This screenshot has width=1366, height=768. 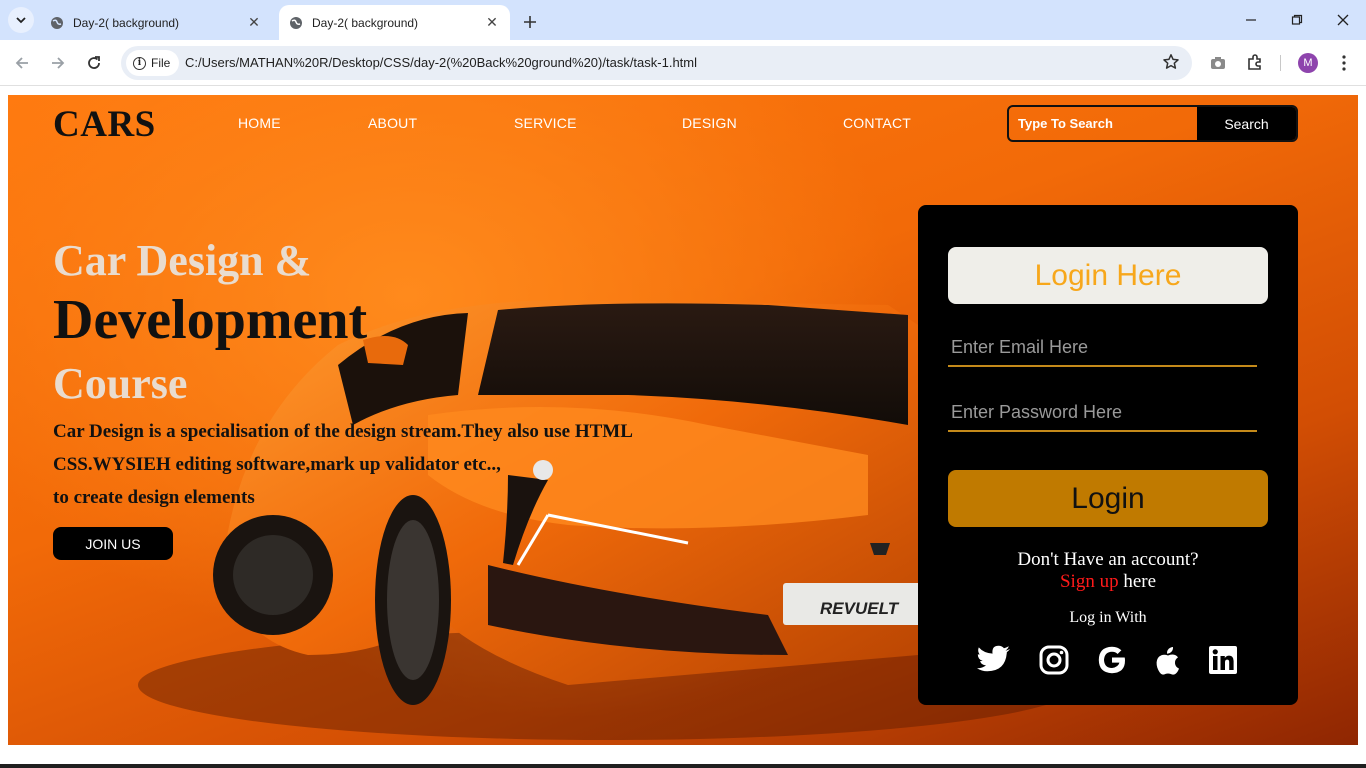 What do you see at coordinates (545, 123) in the screenshot?
I see `nav-service: SERVICE` at bounding box center [545, 123].